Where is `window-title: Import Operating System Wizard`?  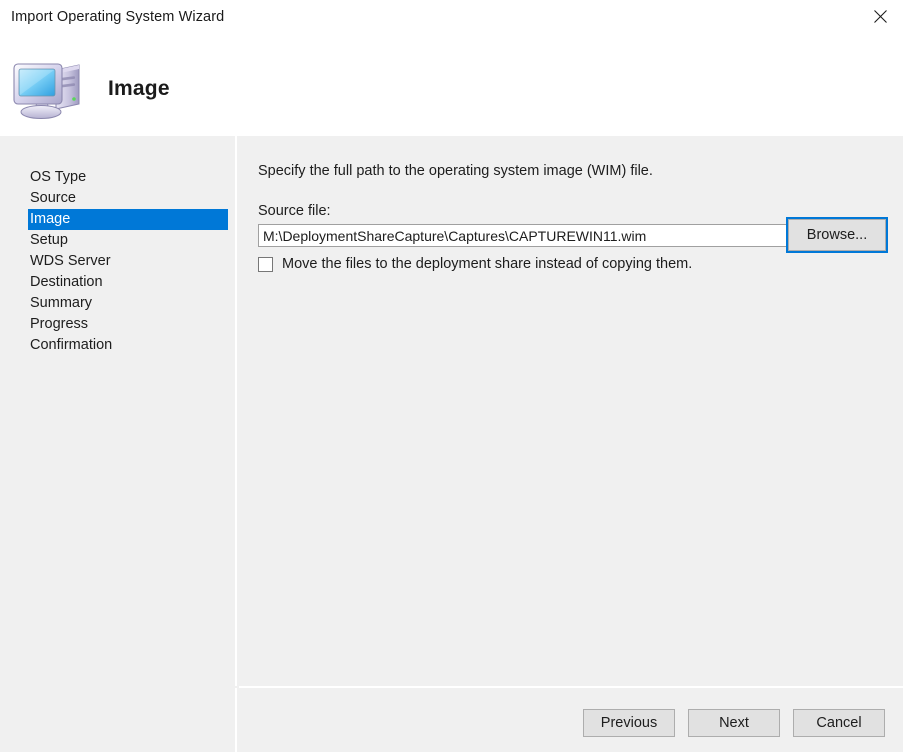 window-title: Import Operating System Wizard is located at coordinates (118, 17).